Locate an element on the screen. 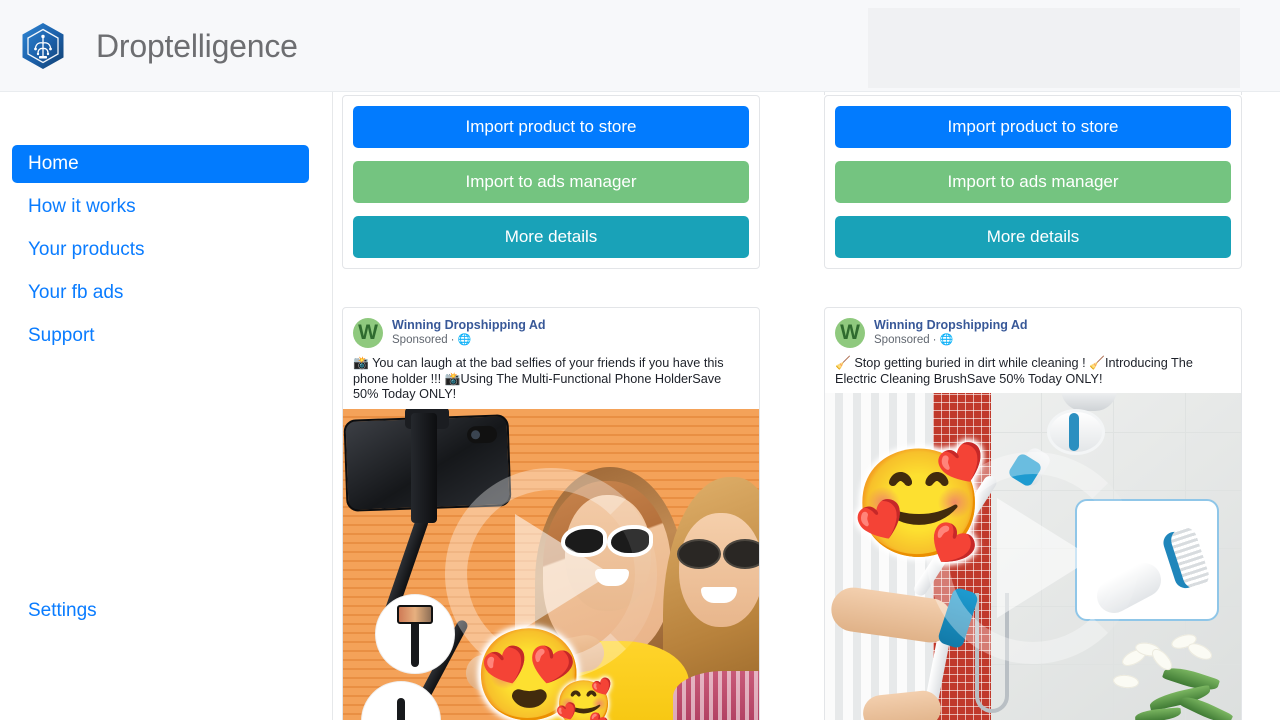  sidebar-item-home: Home is located at coordinates (160, 164).